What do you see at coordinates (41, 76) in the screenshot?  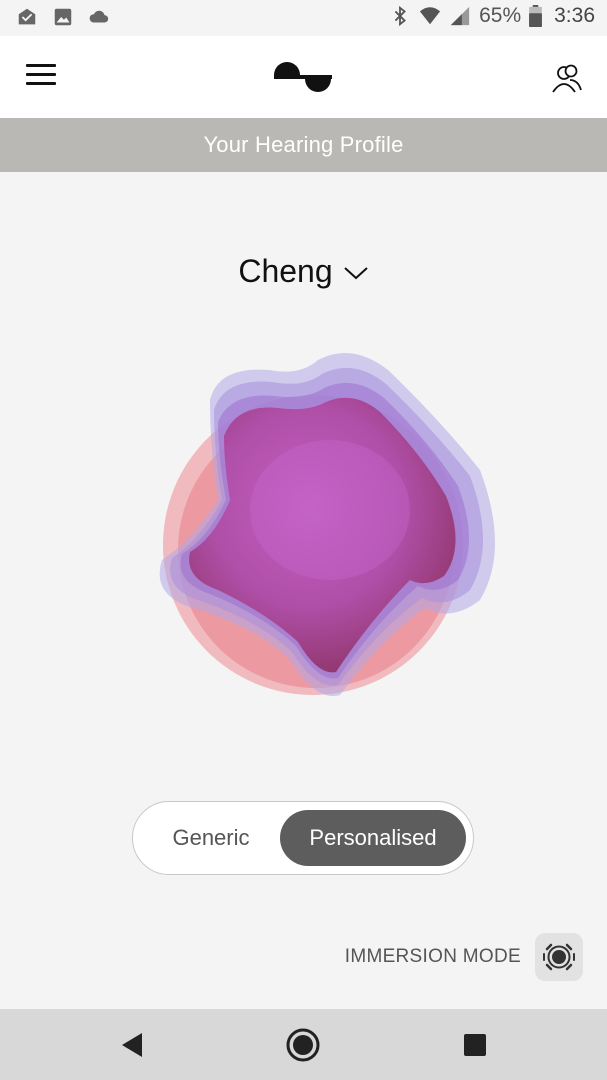 I see `hamburger-menu-icon` at bounding box center [41, 76].